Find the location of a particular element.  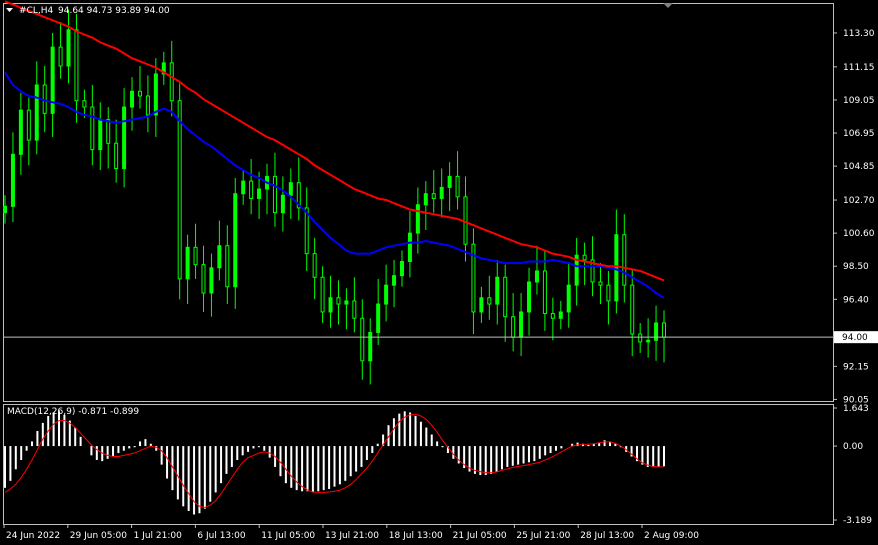

macd-tick-label: 0.00 is located at coordinates (853, 447).